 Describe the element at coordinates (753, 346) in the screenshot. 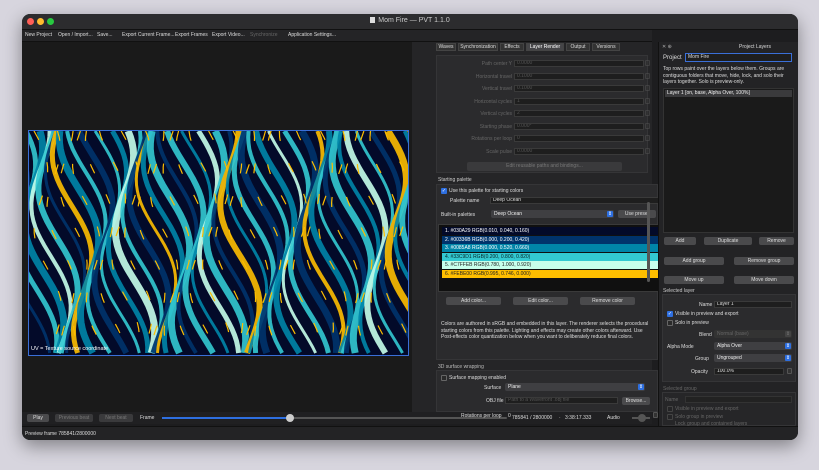

I see `alpha-mode-select: Alpha Over ⇕` at that location.